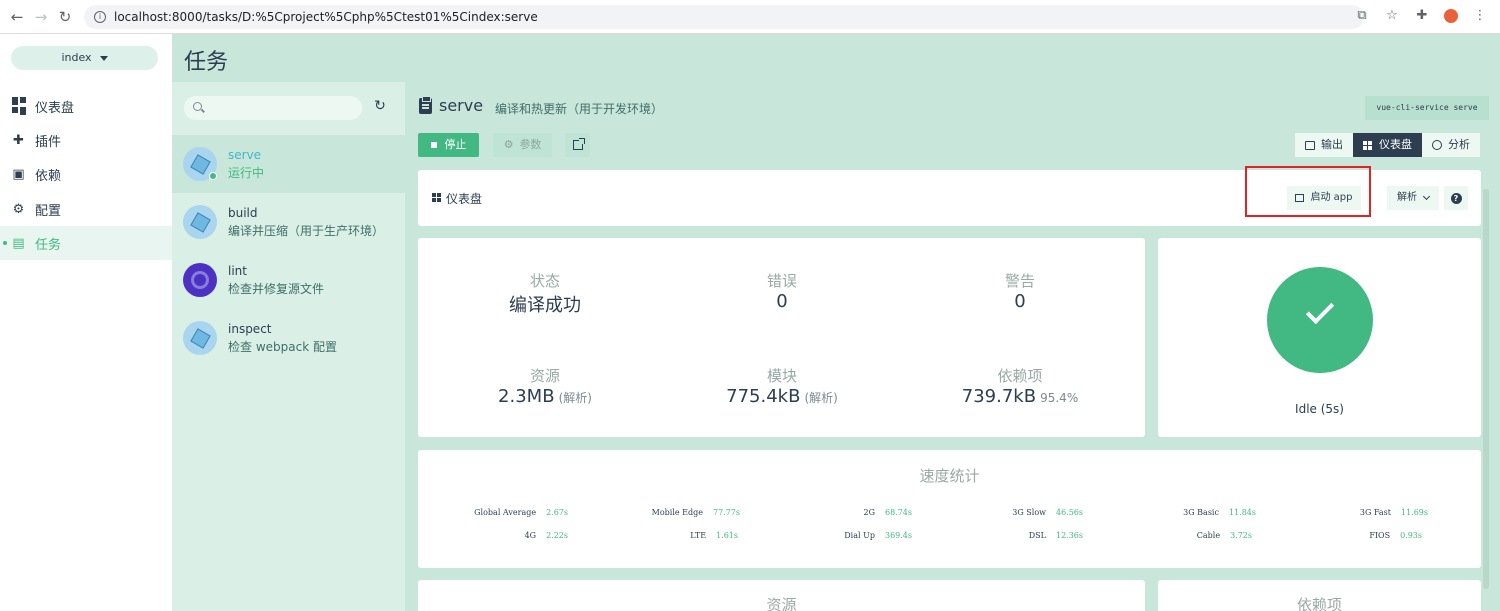 Image resolution: width=1500 pixels, height=611 pixels. What do you see at coordinates (18, 174) in the screenshot?
I see `library-icon: ▣` at bounding box center [18, 174].